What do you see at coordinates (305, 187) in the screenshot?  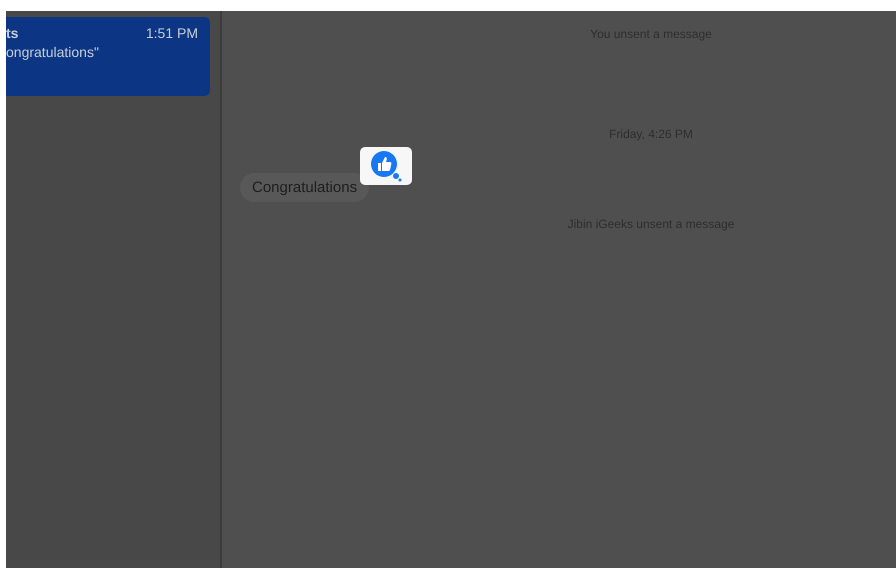 I see `message-bubble: Congratulations` at bounding box center [305, 187].